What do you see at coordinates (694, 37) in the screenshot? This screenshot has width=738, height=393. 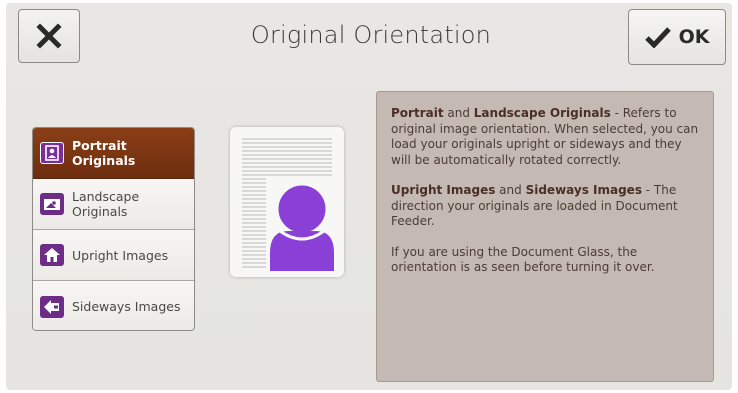 I see `ok-label: OK` at bounding box center [694, 37].